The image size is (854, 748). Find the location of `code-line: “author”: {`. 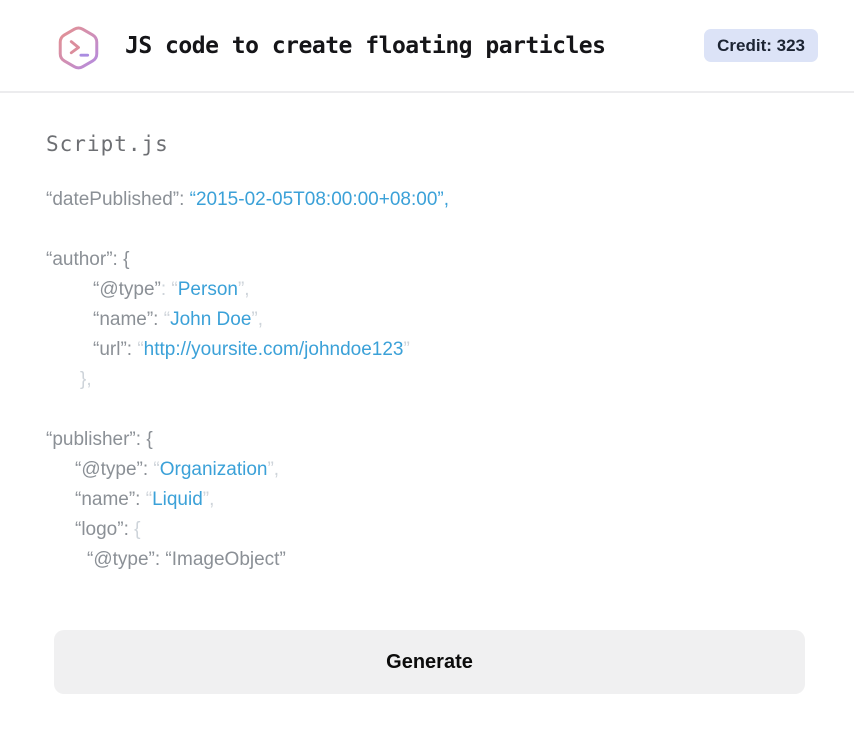

code-line: “author”: { is located at coordinates (88, 259).